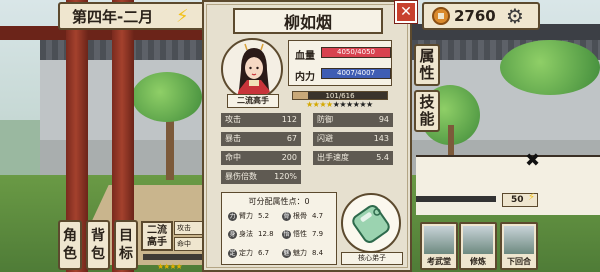 This screenshot has width=600, height=272. I want to click on goals-label-2: 标, so click(126, 254).